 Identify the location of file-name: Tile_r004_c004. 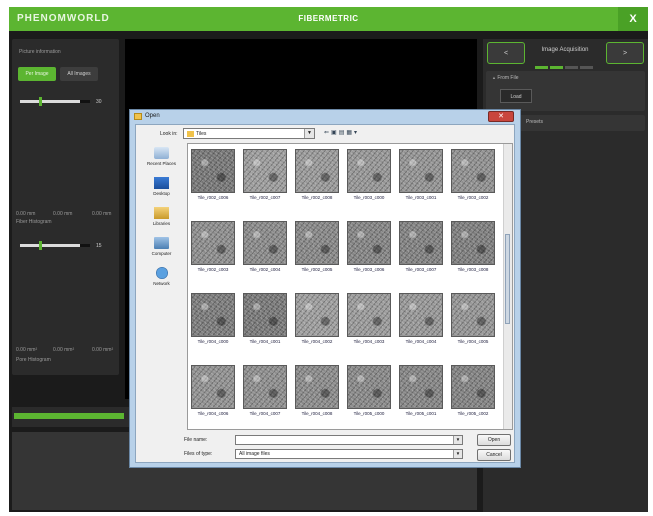
(421, 341).